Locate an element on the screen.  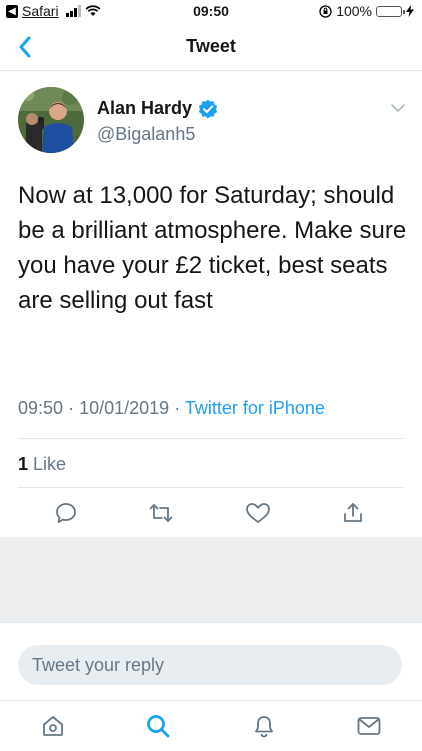
more-options-button is located at coordinates (398, 109).